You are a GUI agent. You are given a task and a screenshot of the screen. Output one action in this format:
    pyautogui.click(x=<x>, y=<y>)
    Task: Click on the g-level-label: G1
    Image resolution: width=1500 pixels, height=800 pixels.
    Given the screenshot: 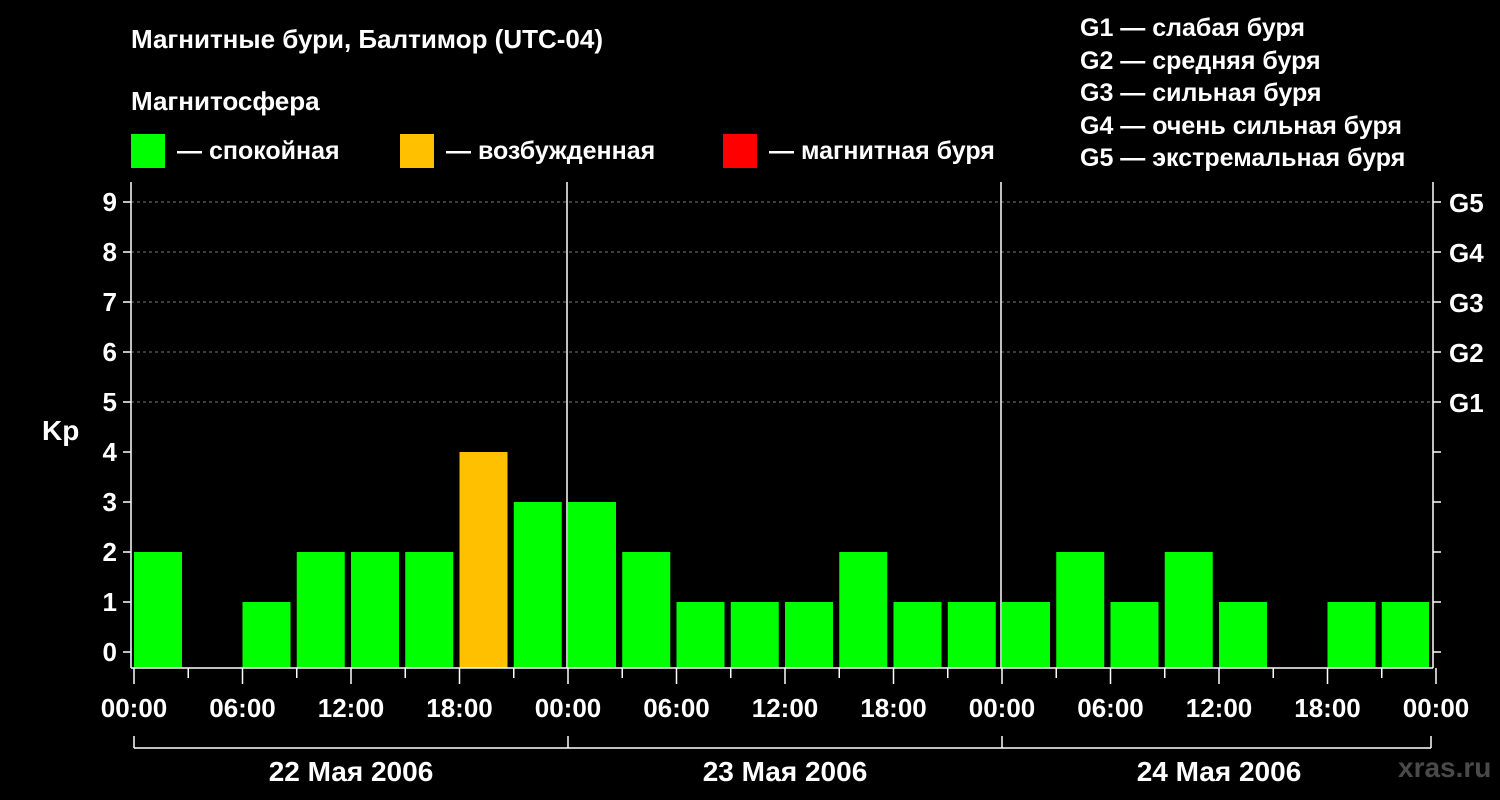 What is the action you would take?
    pyautogui.click(x=1466, y=403)
    